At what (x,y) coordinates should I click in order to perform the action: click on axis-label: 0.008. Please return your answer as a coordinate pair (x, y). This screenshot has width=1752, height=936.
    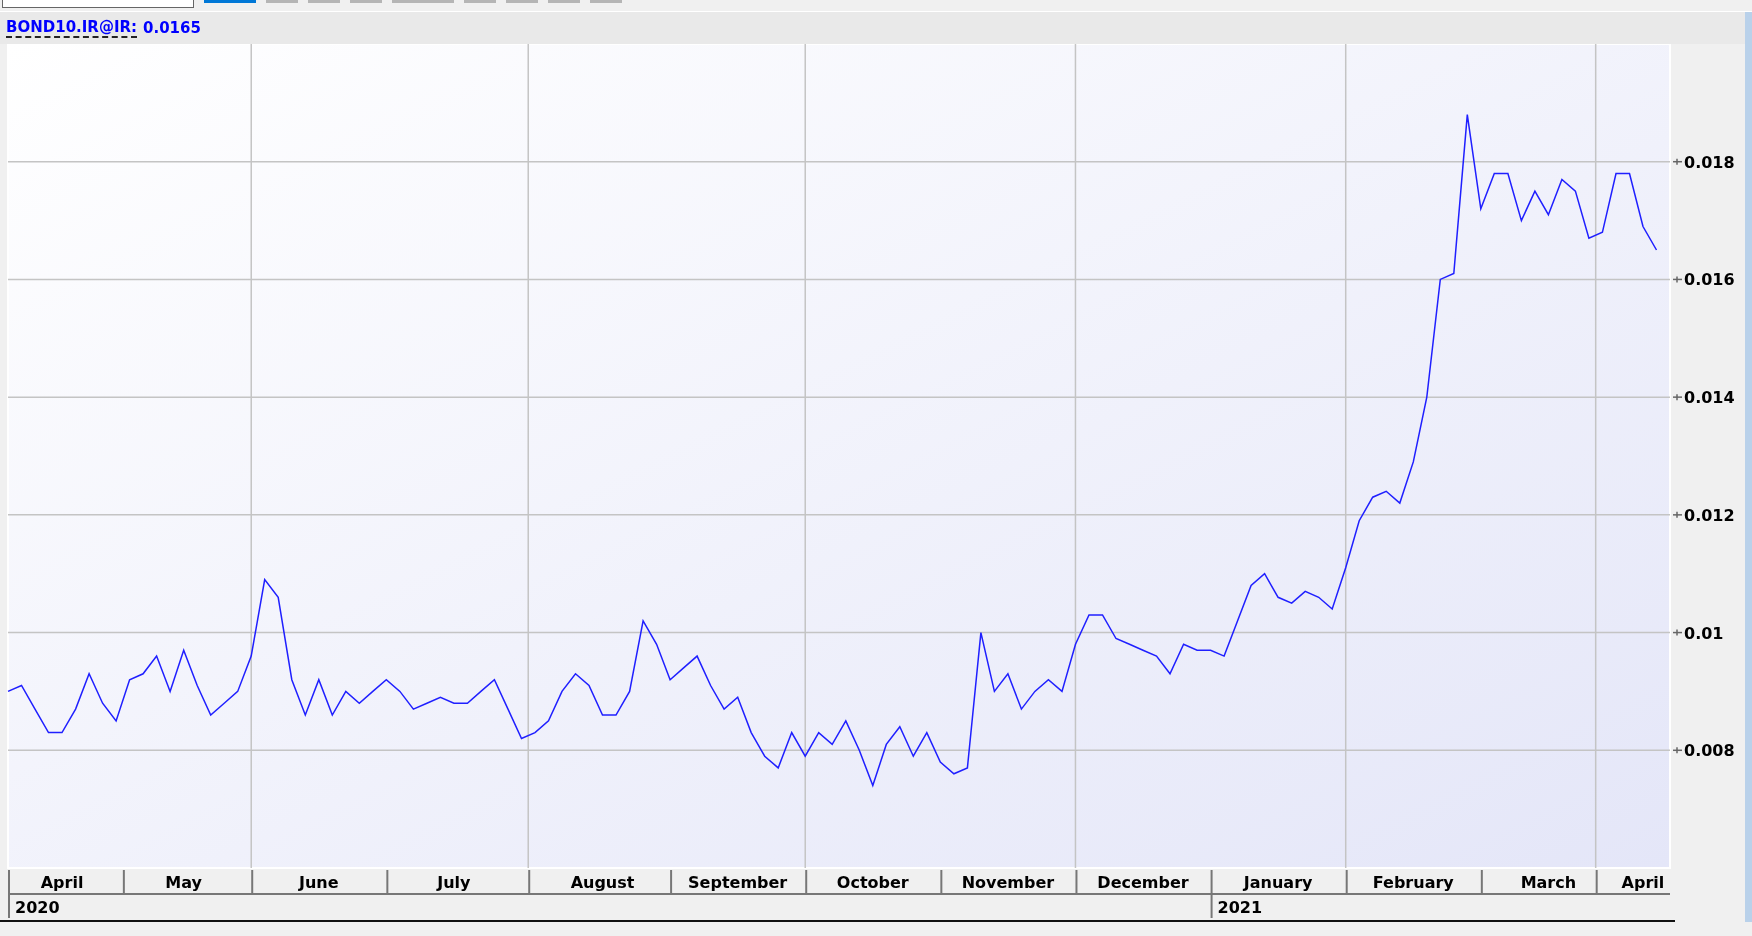
    Looking at the image, I should click on (1709, 751).